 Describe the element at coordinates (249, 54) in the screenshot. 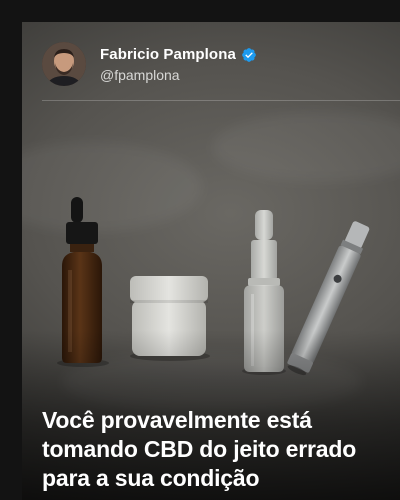

I see `verified-check-icon` at that location.